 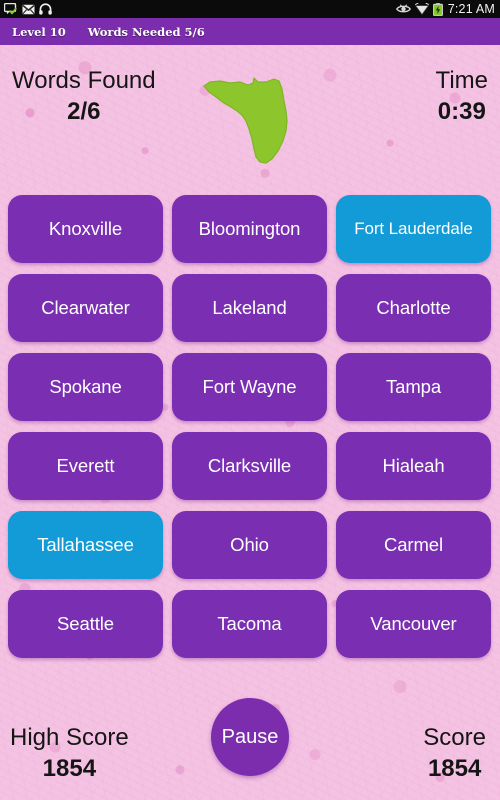 I want to click on word-tile-label: Spokane, so click(x=85, y=386).